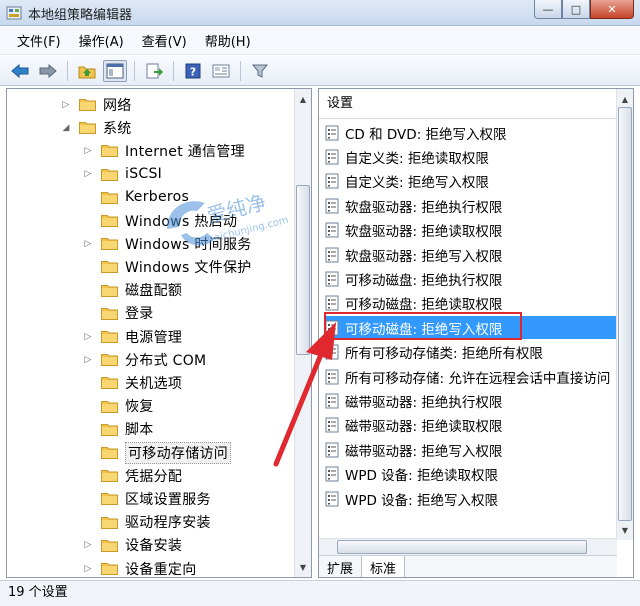  What do you see at coordinates (576, 9) in the screenshot?
I see `maximize-button: □` at bounding box center [576, 9].